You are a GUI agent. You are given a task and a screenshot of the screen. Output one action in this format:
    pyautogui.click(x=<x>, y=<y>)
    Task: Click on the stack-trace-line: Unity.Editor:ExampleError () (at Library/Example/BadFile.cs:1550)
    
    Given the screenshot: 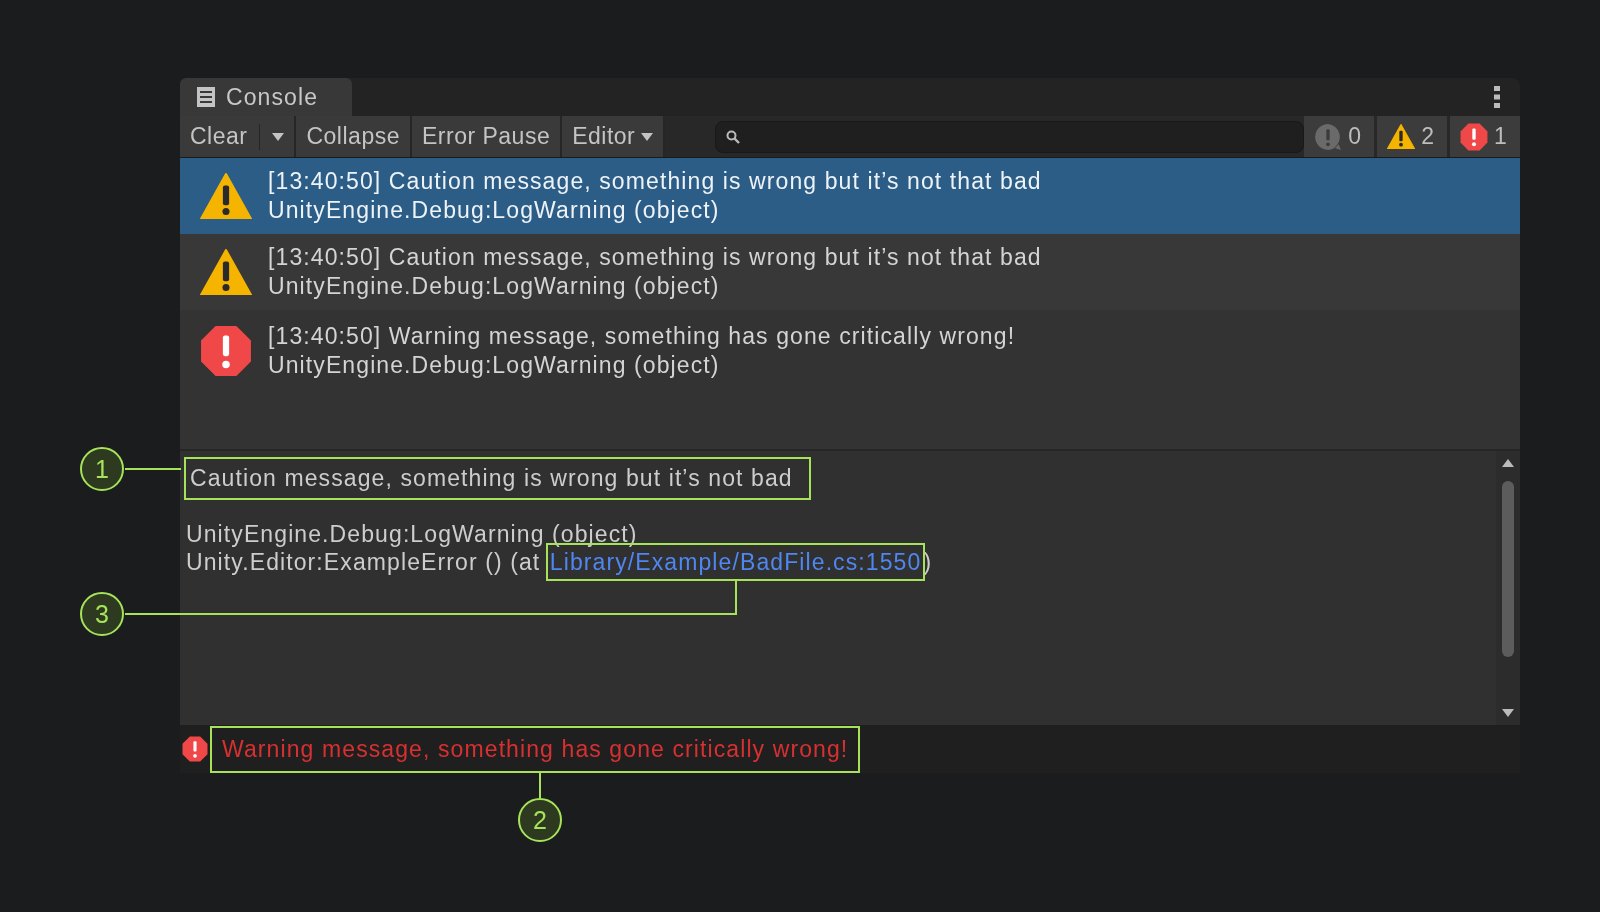 What is the action you would take?
    pyautogui.click(x=838, y=562)
    